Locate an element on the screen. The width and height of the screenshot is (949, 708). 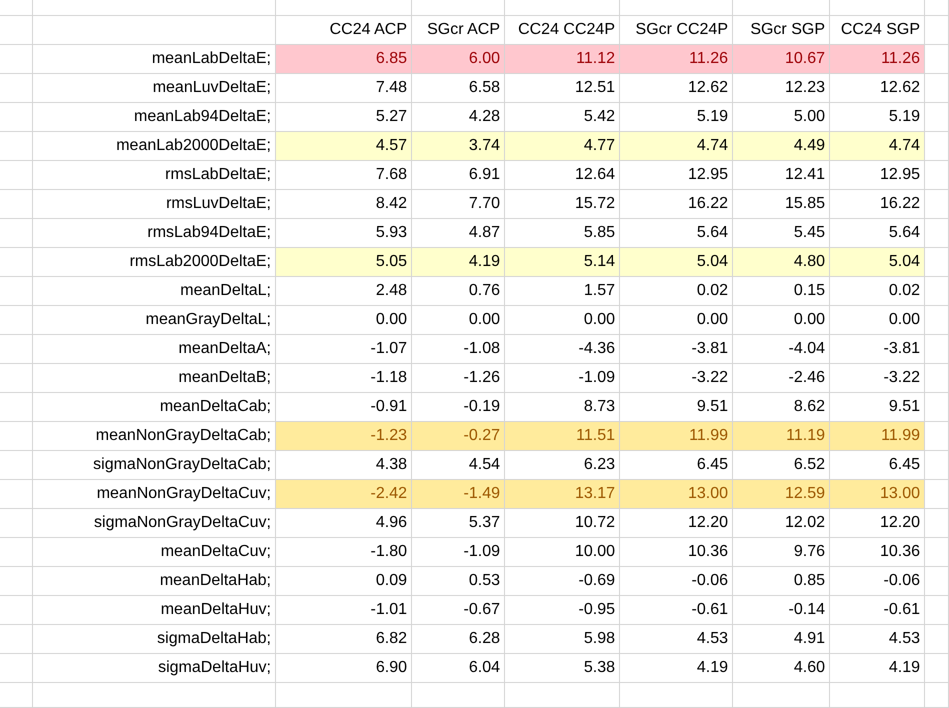
table-cell: 8.73 is located at coordinates (599, 407).